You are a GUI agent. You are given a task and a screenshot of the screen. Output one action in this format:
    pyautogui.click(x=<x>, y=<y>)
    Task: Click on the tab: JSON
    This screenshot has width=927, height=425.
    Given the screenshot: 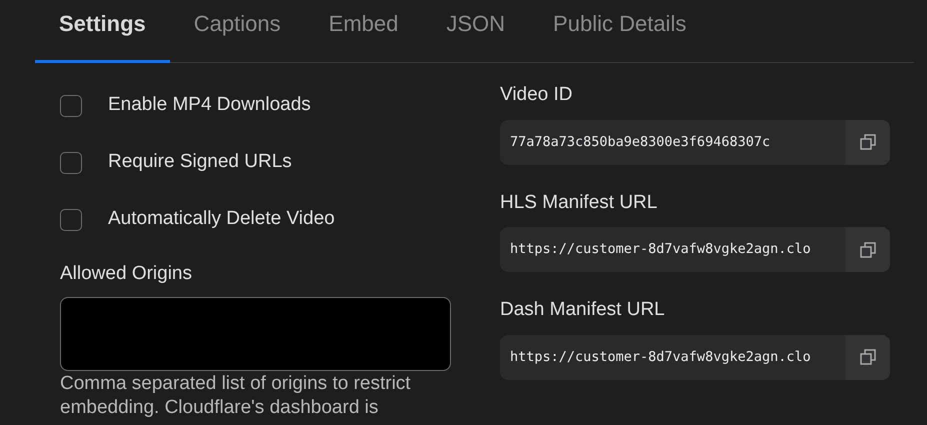 What is the action you would take?
    pyautogui.click(x=476, y=31)
    